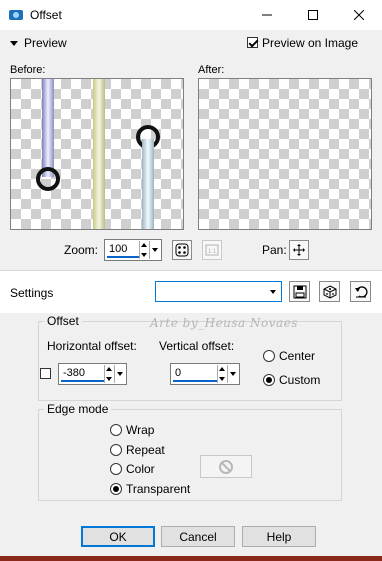  I want to click on edge-color-label: Color, so click(140, 468).